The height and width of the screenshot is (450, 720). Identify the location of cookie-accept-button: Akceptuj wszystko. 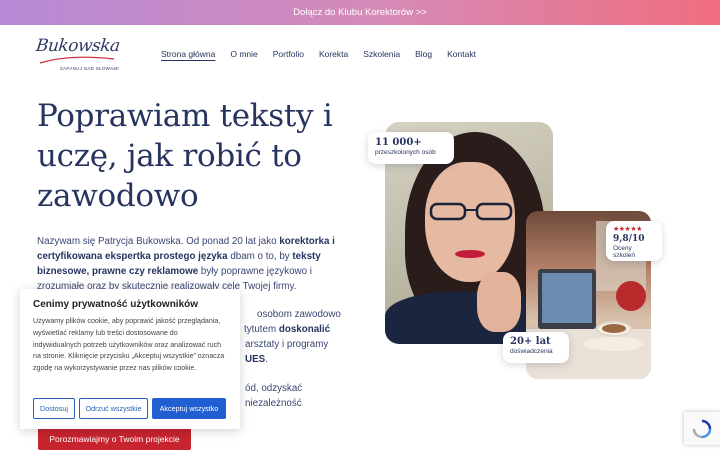
(189, 408).